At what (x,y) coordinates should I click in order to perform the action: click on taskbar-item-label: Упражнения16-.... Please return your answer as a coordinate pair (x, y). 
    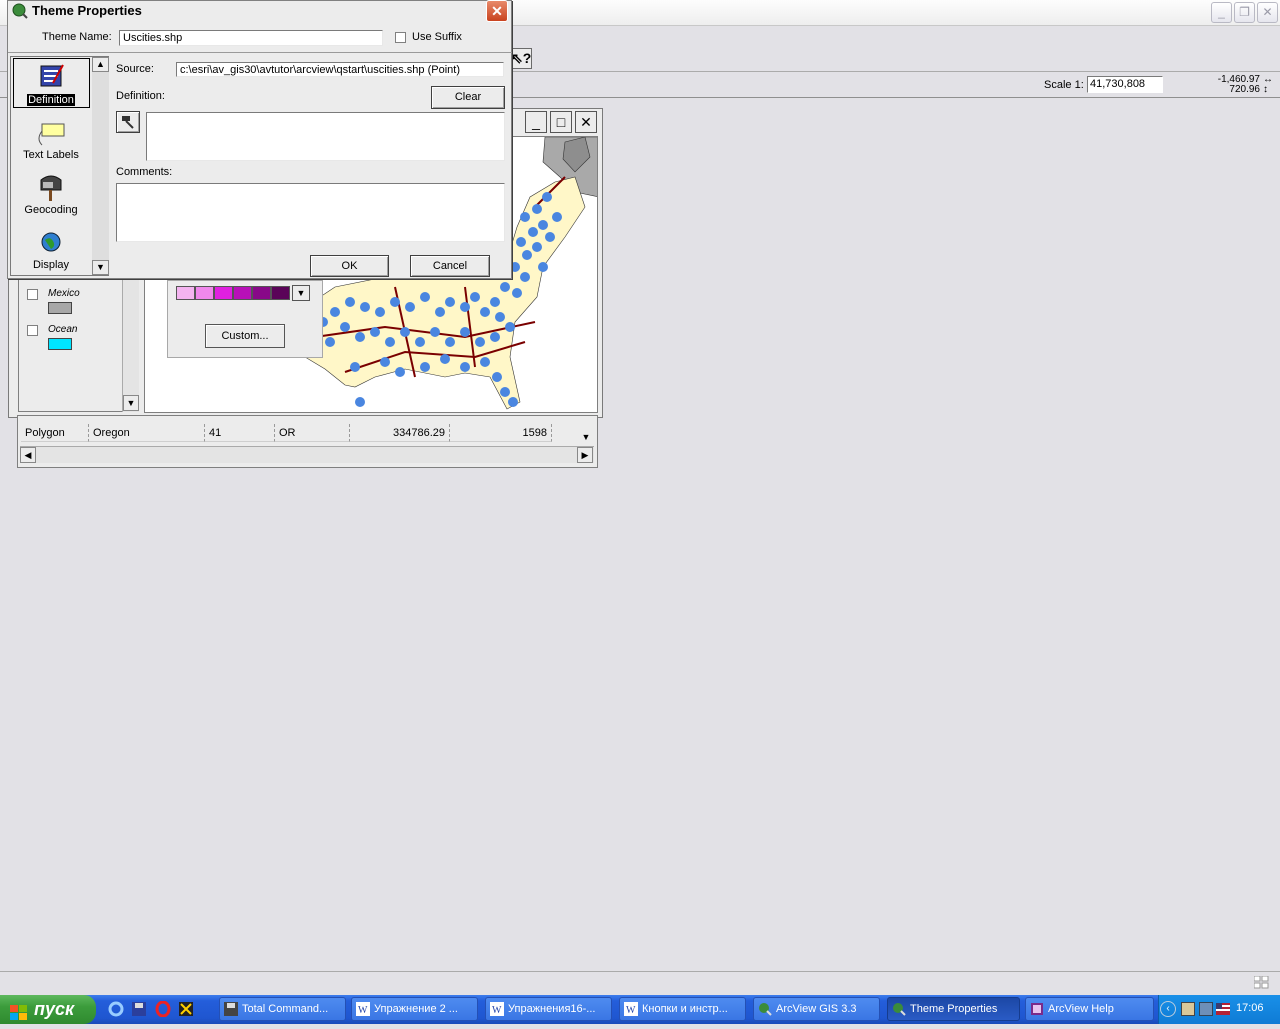
    Looking at the image, I should click on (552, 1009).